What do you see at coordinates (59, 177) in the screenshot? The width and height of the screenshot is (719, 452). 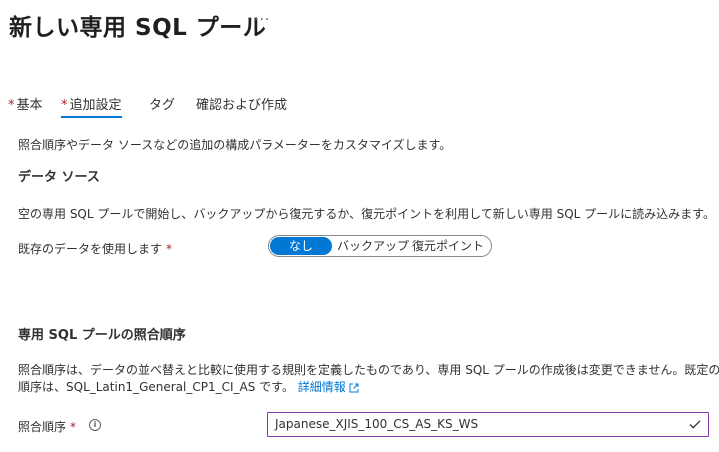 I see `datasource-heading: データ ソース` at bounding box center [59, 177].